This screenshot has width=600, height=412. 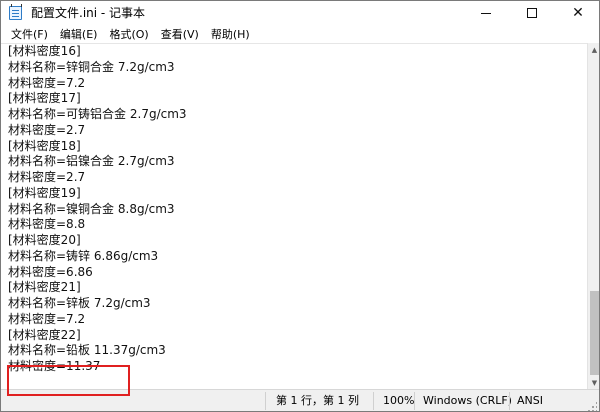 I want to click on text-line: 材料名称=锌铜合金 7.2g/cm3, so click(x=97, y=68).